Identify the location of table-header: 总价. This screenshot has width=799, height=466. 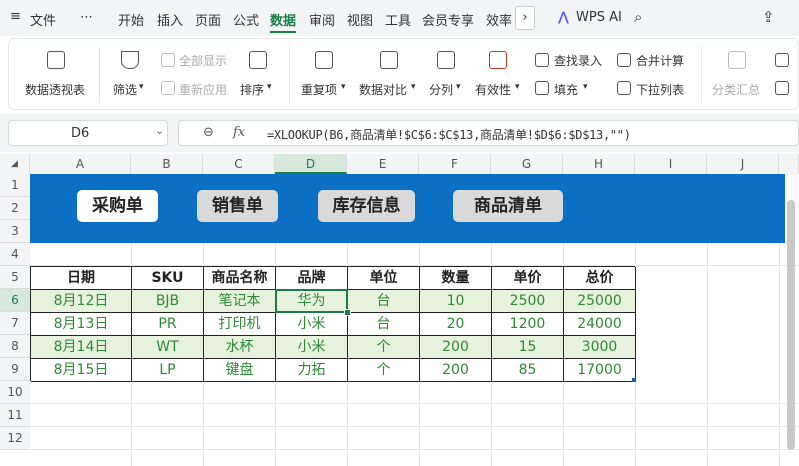
(600, 278).